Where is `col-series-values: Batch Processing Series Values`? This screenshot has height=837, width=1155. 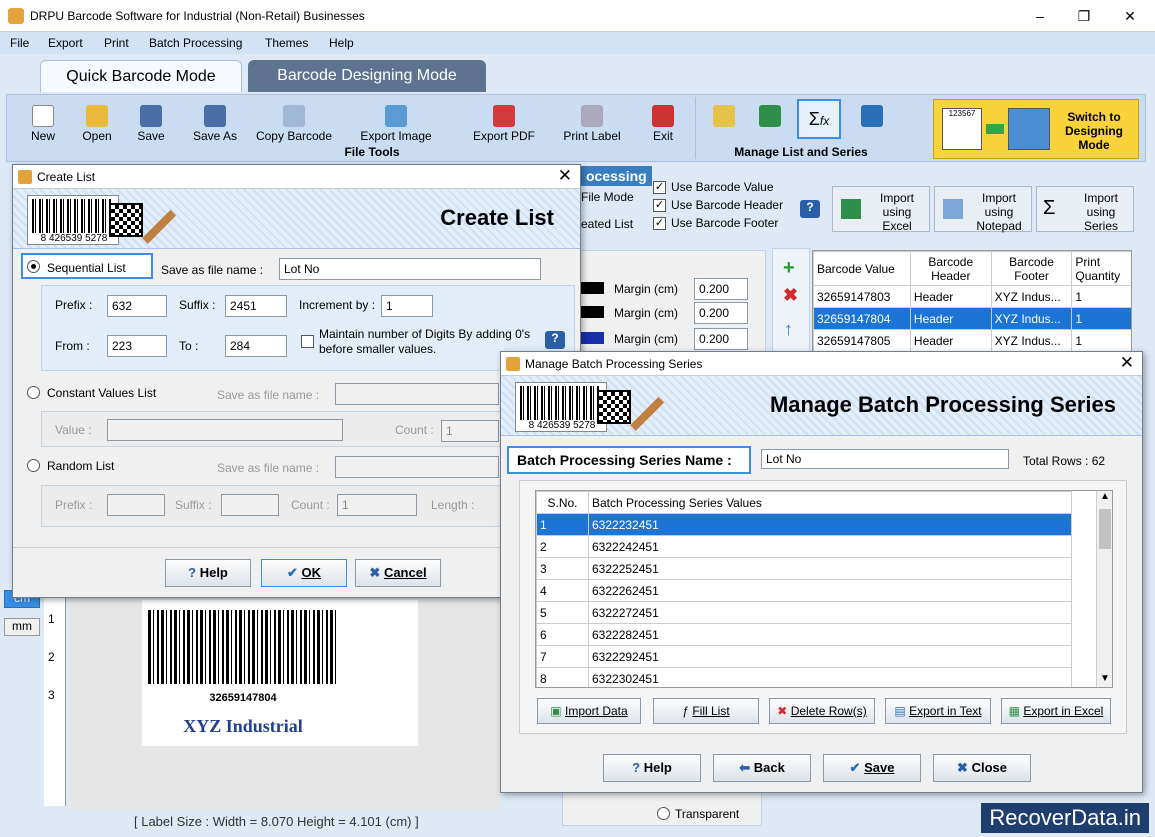
col-series-values: Batch Processing Series Values is located at coordinates (830, 502).